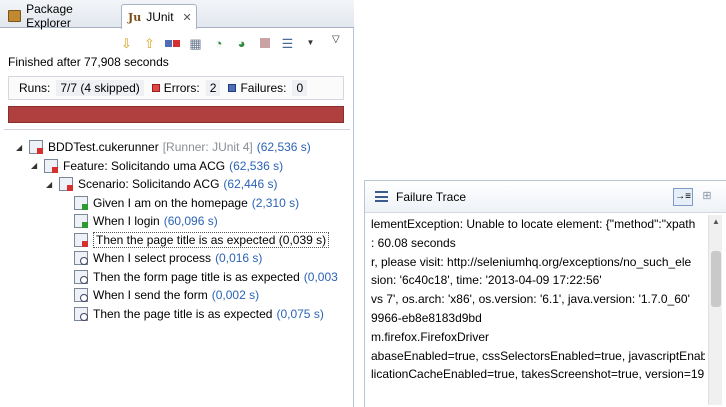 The width and height of the screenshot is (726, 407). What do you see at coordinates (135, 17) in the screenshot?
I see `junit-icon: Ju` at bounding box center [135, 17].